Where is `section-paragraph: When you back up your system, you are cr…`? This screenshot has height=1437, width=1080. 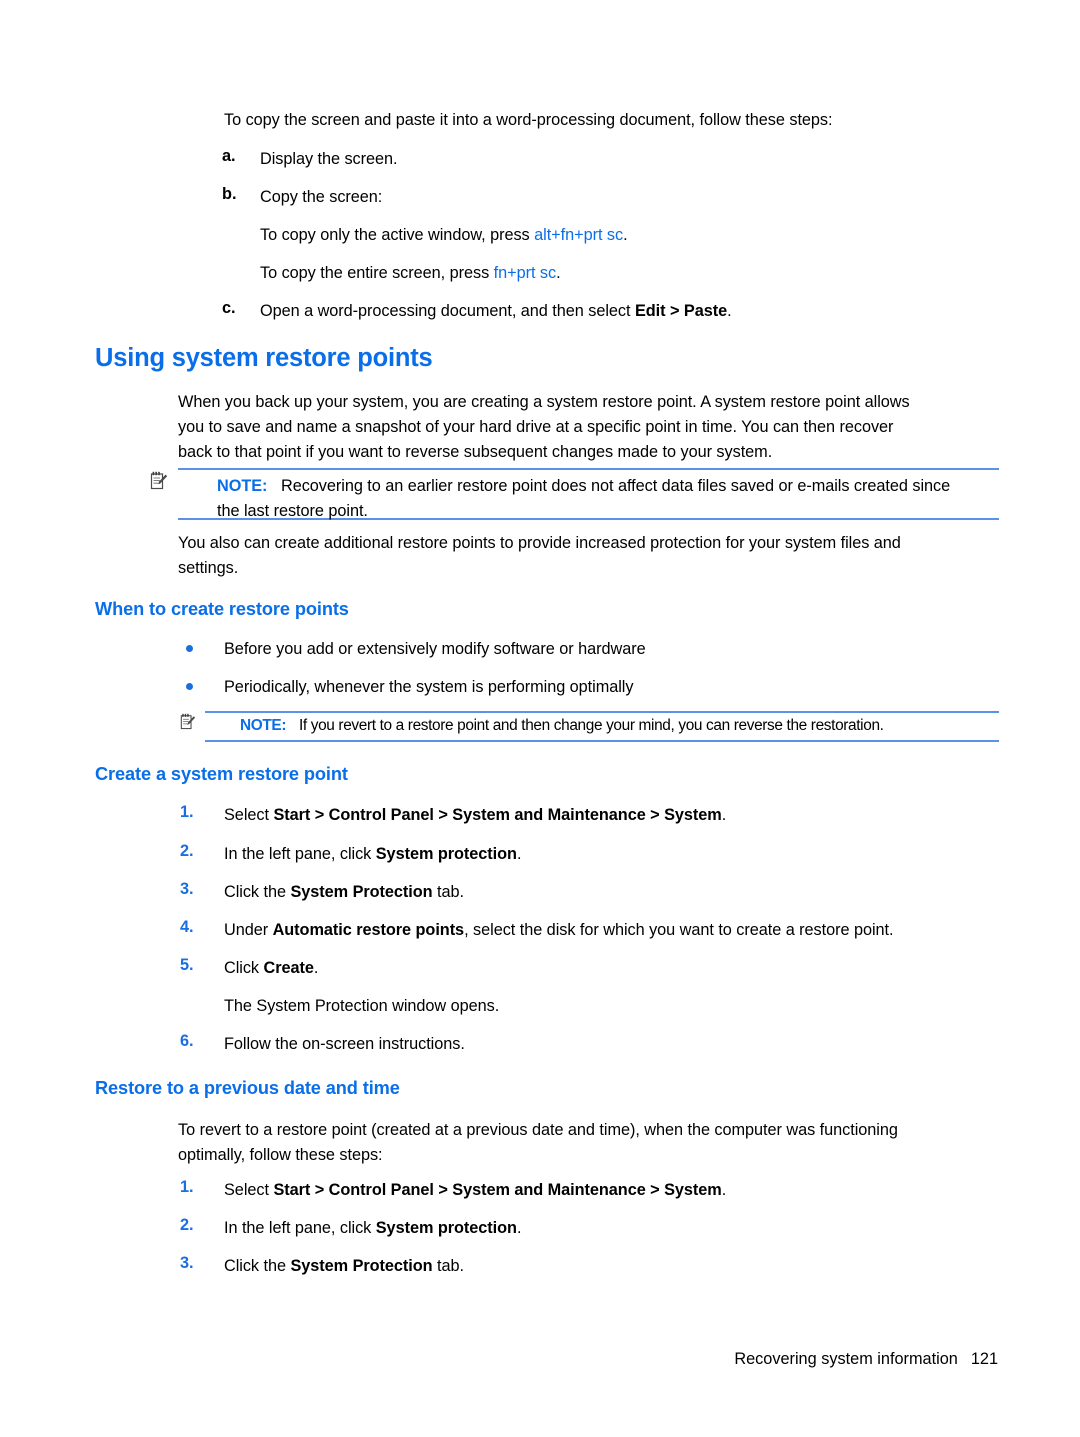 section-paragraph: When you back up your system, you are cr… is located at coordinates (593, 427).